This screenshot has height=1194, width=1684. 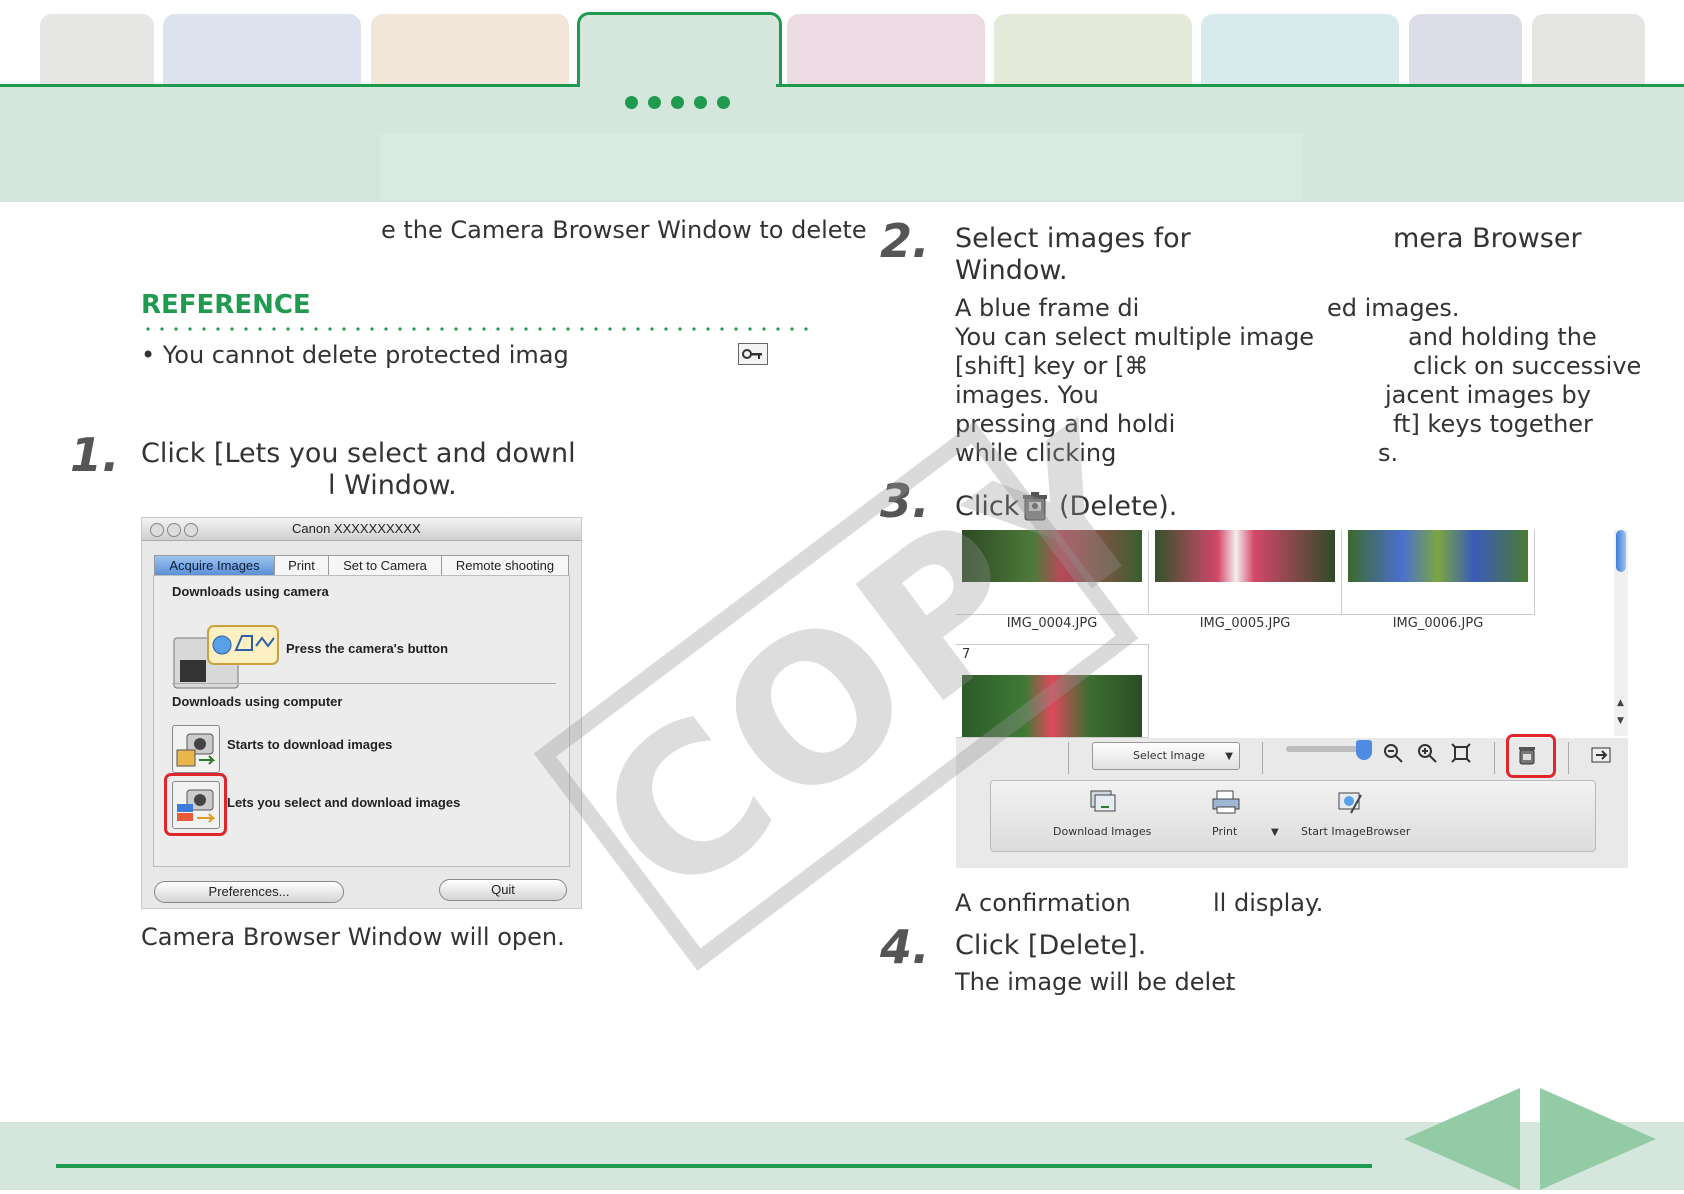 I want to click on section-downloads-computer: Downloads using computer, so click(x=257, y=701).